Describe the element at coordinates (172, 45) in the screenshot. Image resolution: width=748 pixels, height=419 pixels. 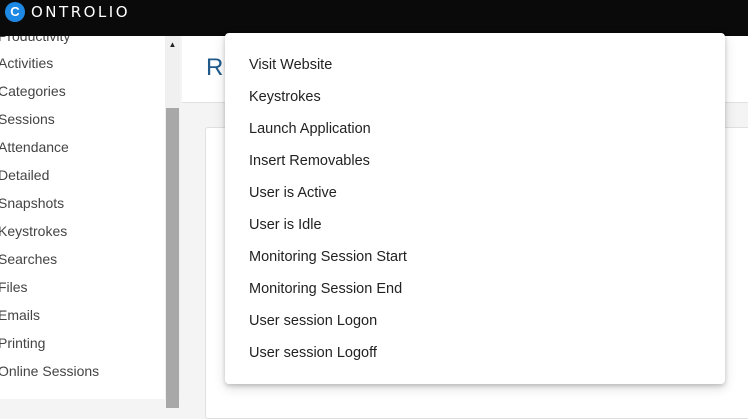
I see `scroll-up-arrow-icon: ▲` at that location.